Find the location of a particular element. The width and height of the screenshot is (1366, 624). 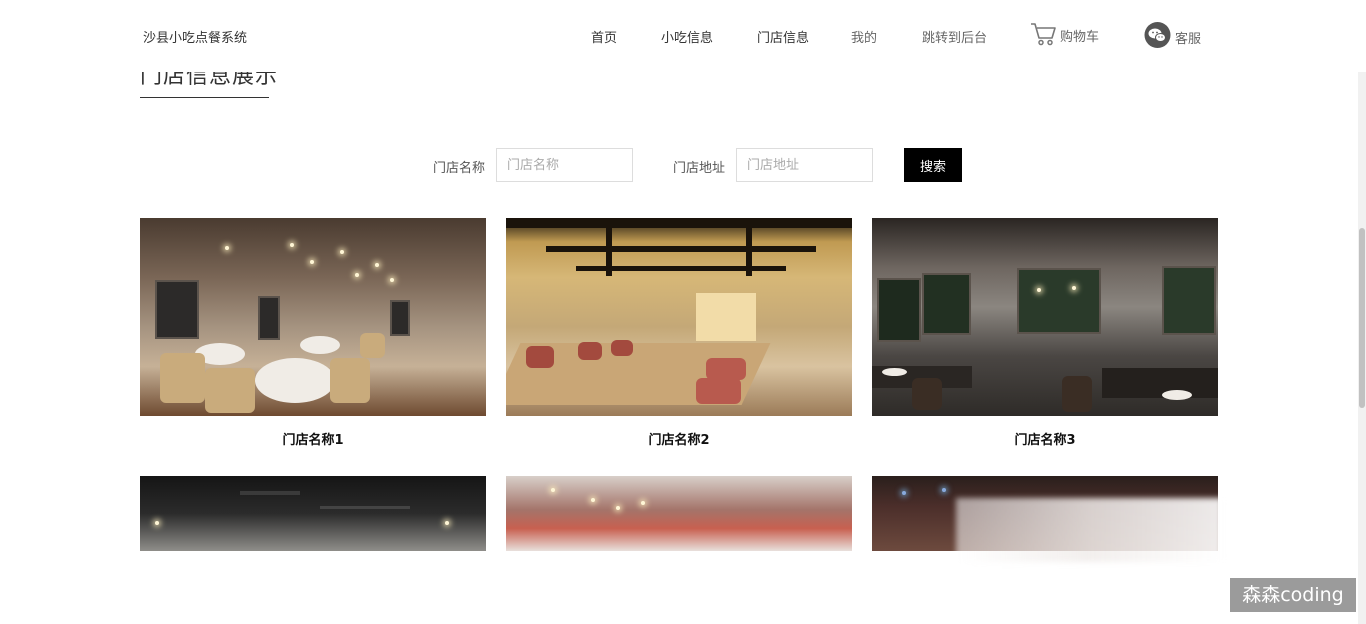

store-card: 门店名称2 is located at coordinates (679, 333).